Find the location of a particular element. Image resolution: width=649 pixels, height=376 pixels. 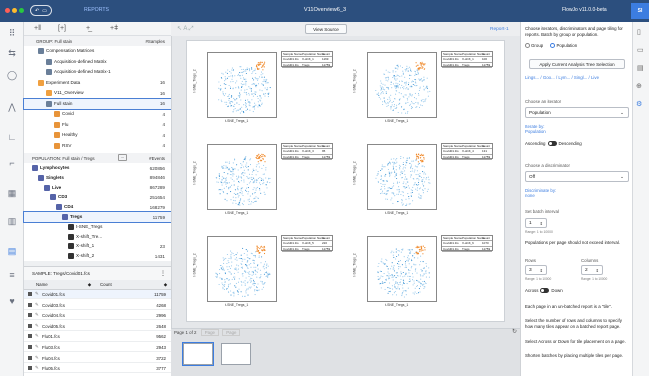

table-row: ✎ Flu05.fcs 3777 is located at coordinates (97, 369).